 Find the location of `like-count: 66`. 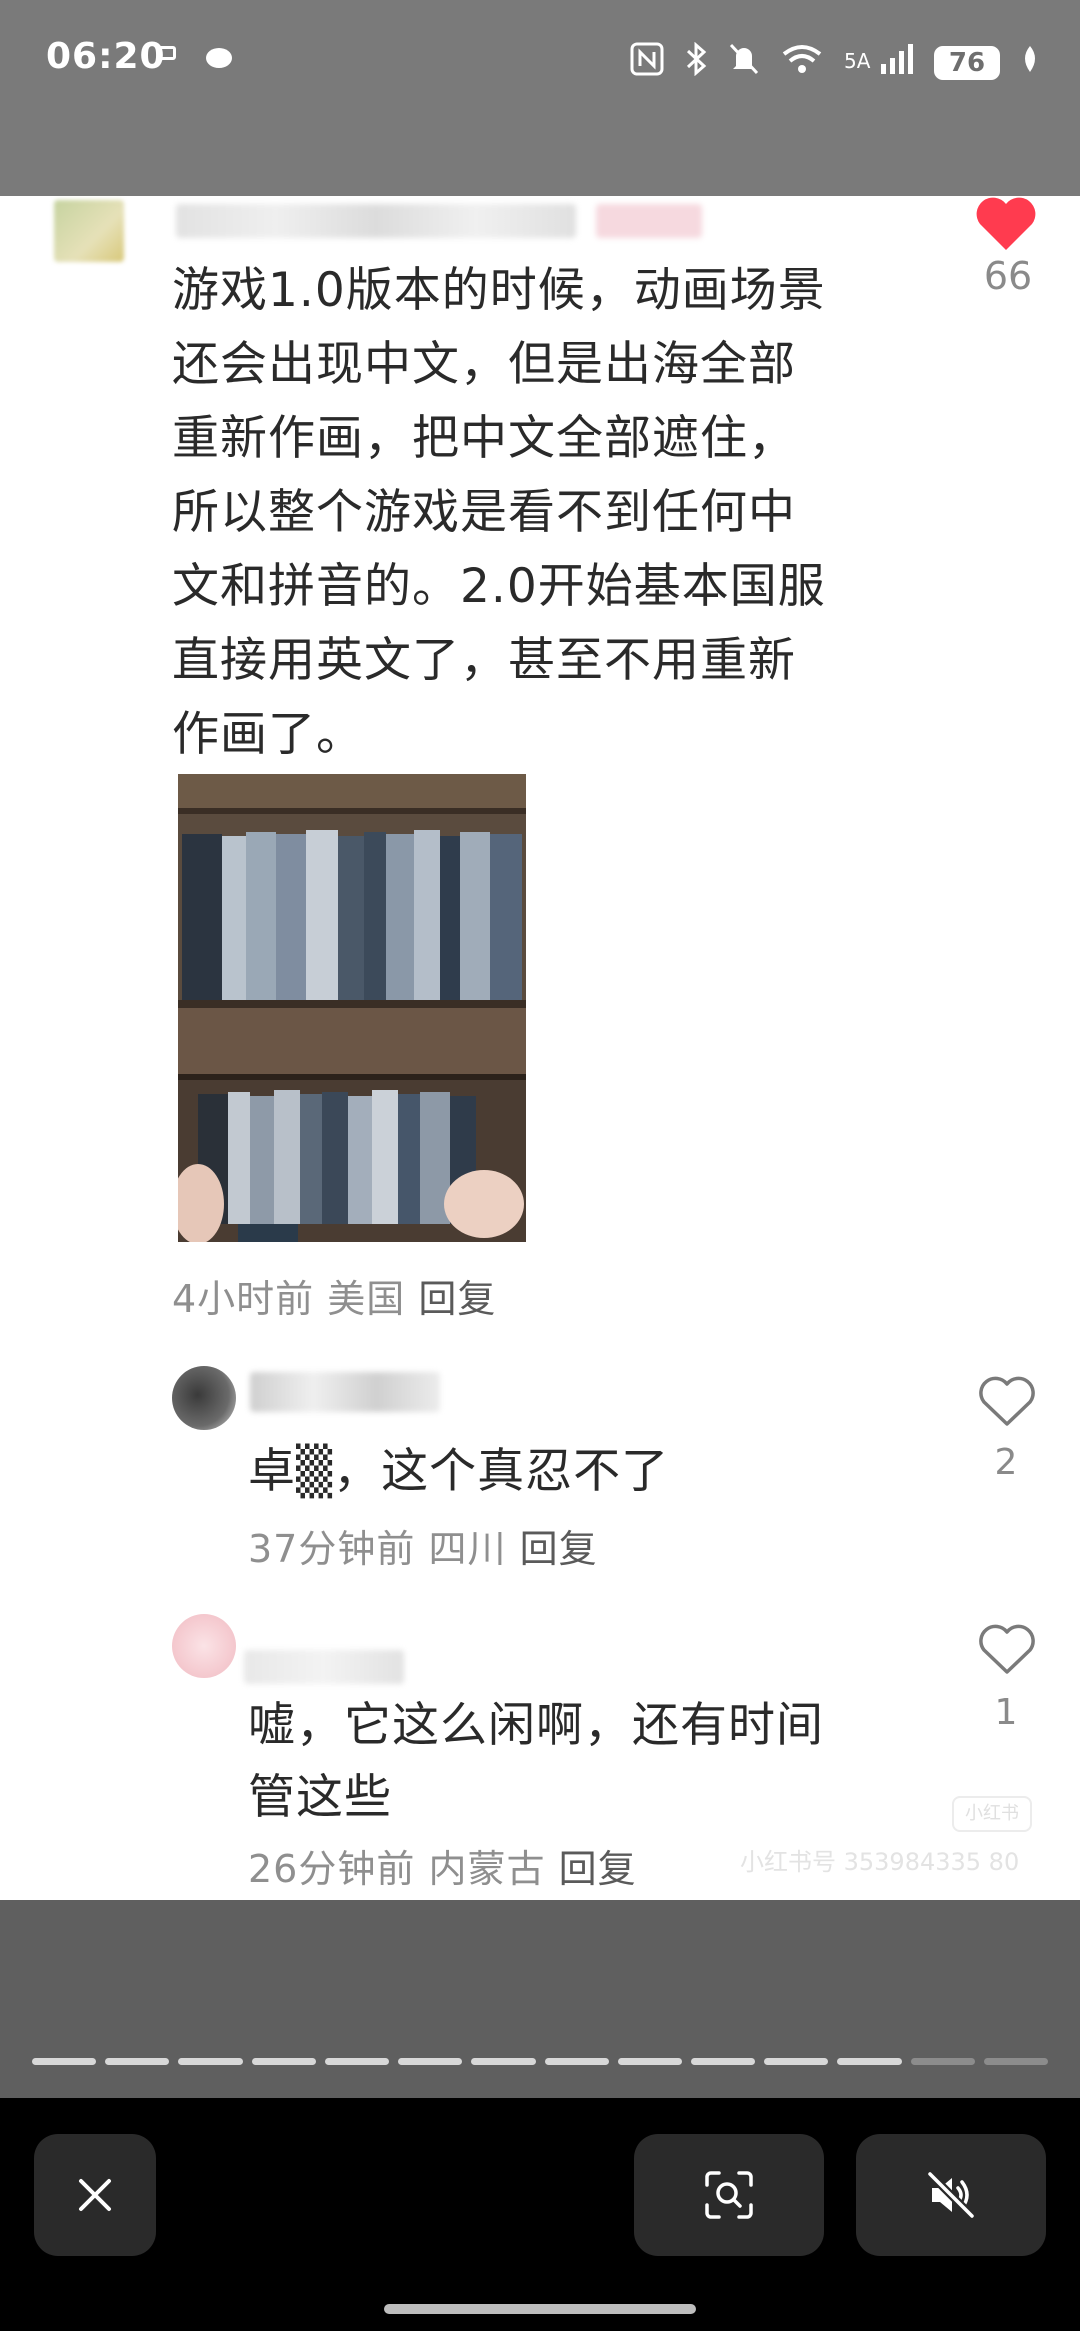

like-count: 66 is located at coordinates (1008, 276).